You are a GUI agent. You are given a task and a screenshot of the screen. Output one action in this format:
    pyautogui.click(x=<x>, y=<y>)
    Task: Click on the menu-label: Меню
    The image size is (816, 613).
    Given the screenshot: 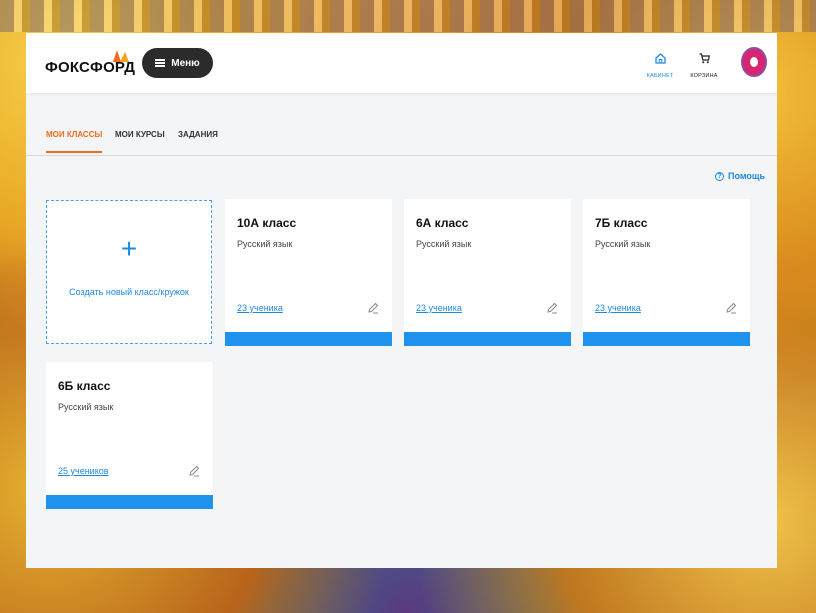 What is the action you would take?
    pyautogui.click(x=185, y=63)
    